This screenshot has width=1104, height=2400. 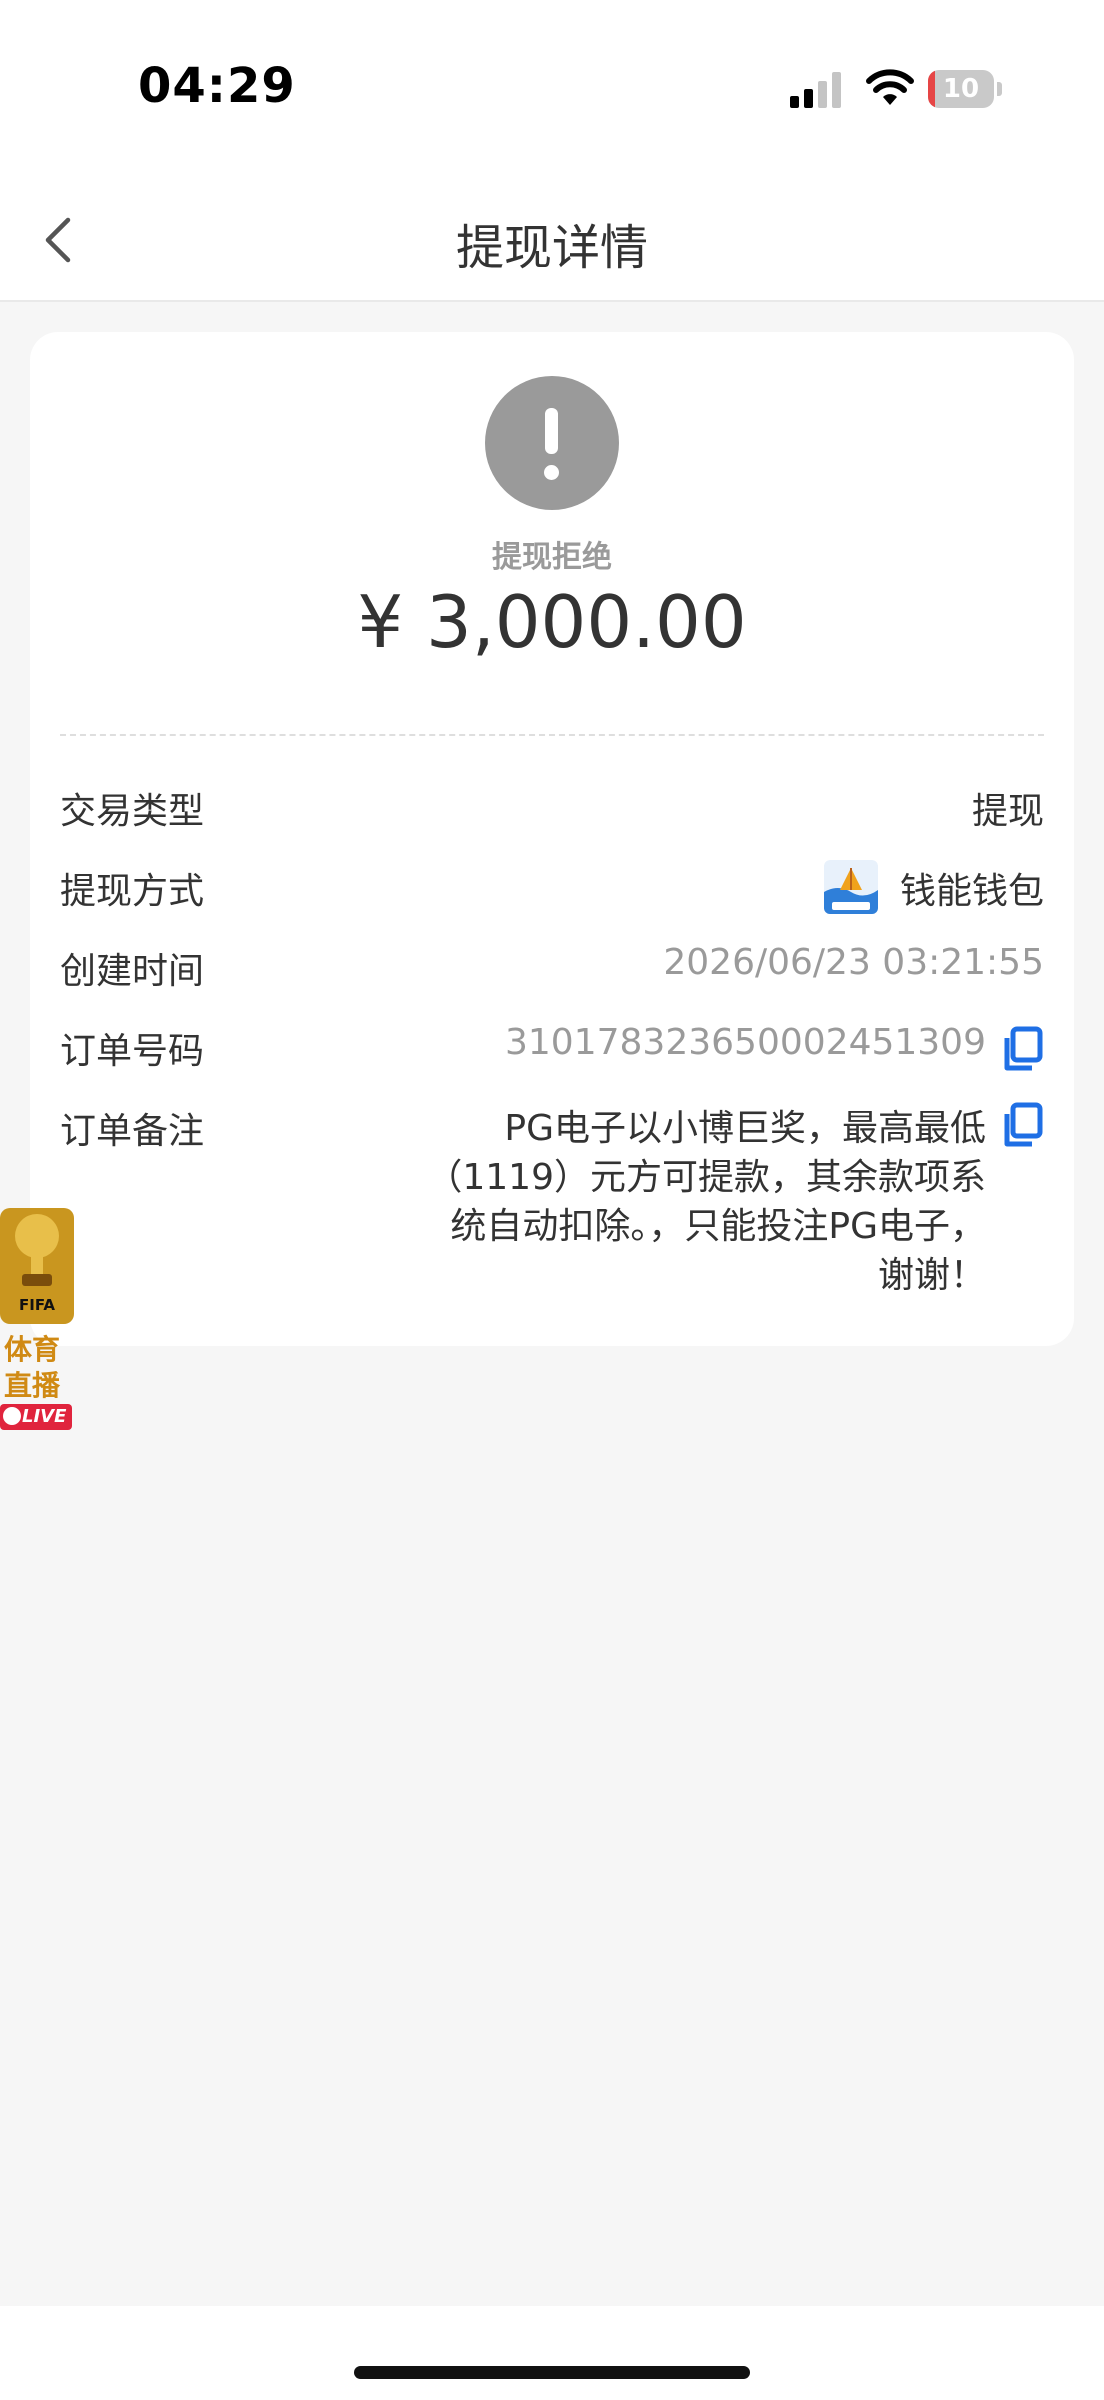 What do you see at coordinates (1023, 1049) in the screenshot?
I see `copy-order-number-icon` at bounding box center [1023, 1049].